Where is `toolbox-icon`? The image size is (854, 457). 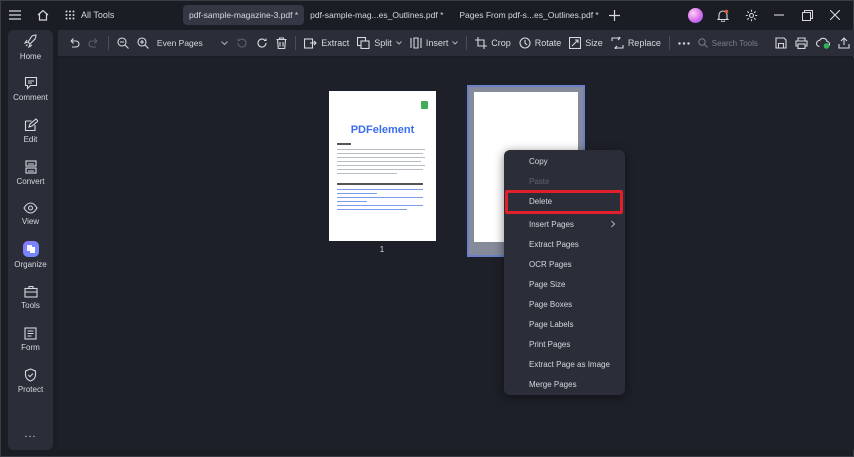
toolbox-icon is located at coordinates (30, 291).